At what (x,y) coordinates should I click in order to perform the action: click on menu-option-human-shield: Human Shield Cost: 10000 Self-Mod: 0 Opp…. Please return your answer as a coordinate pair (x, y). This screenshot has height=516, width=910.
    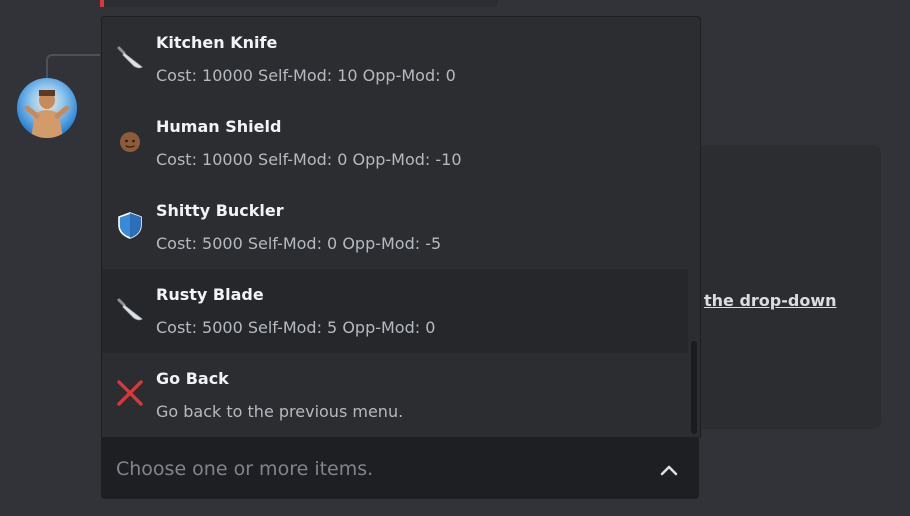
    Looking at the image, I should click on (395, 143).